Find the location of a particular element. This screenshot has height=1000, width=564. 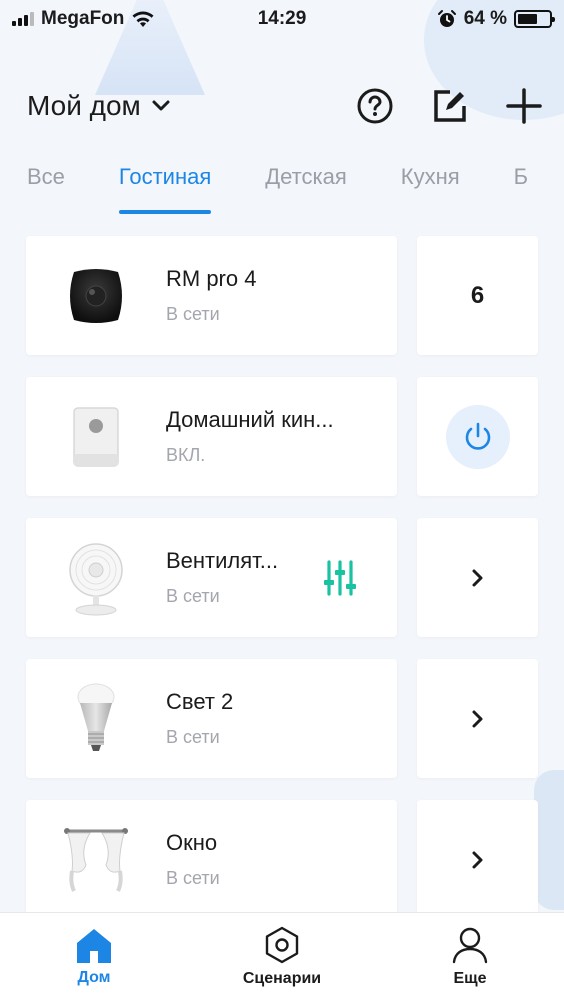

device-card: Свет 2 В сети is located at coordinates (211, 718).